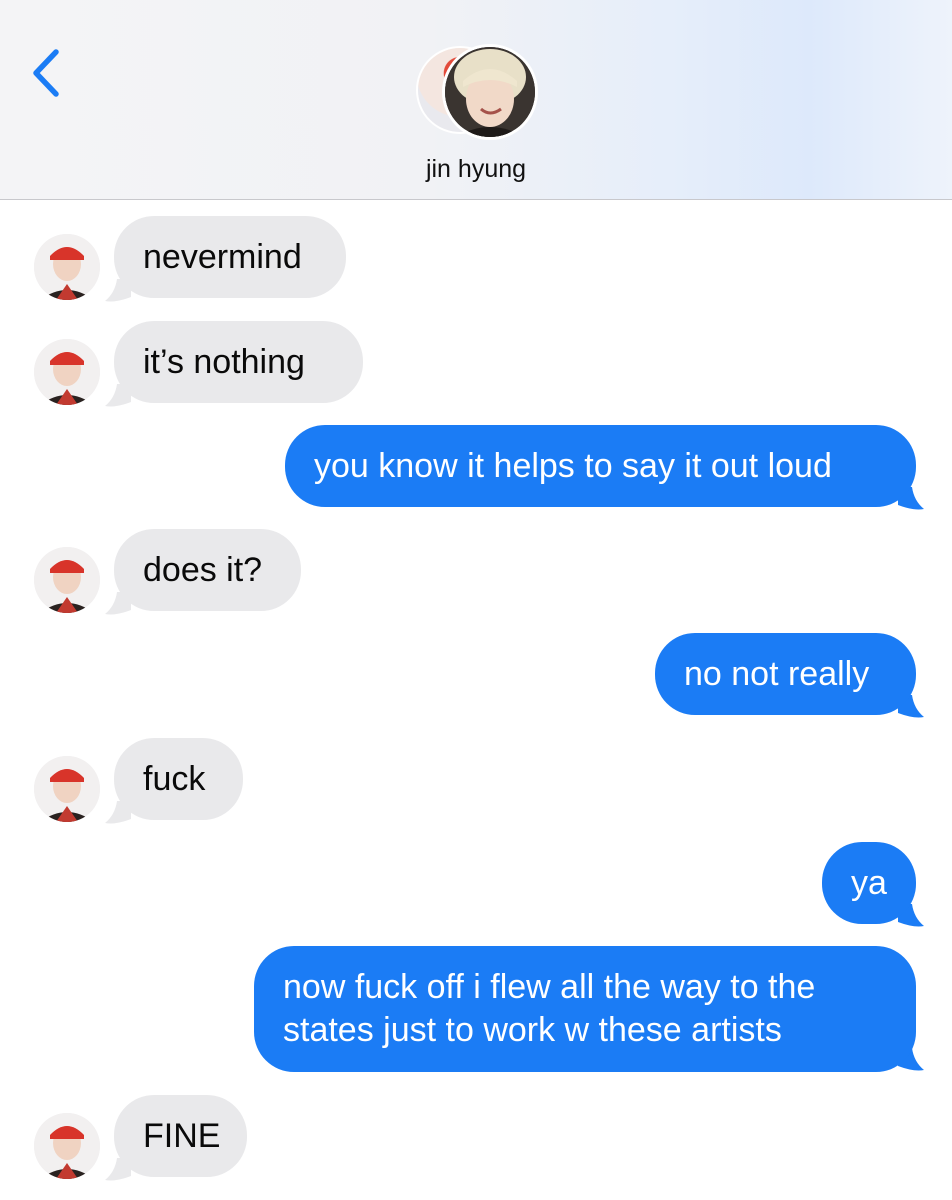 Image resolution: width=952 pixels, height=1200 pixels. What do you see at coordinates (869, 883) in the screenshot?
I see `message-bubble: ya` at bounding box center [869, 883].